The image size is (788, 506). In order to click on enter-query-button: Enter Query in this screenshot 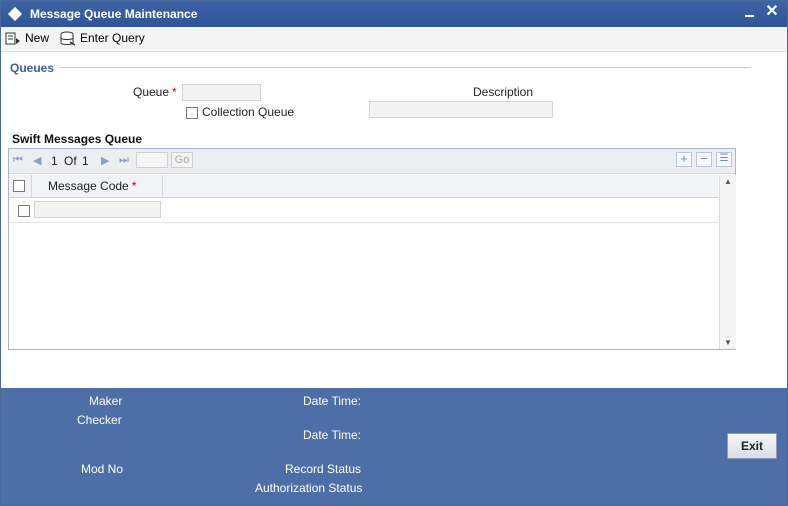, I will do `click(102, 38)`.